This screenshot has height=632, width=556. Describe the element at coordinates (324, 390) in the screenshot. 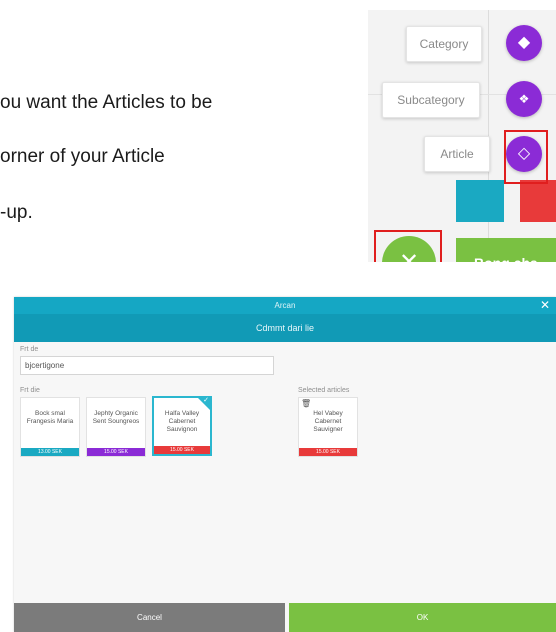

I see `selected-articles-label: Selected articles` at that location.